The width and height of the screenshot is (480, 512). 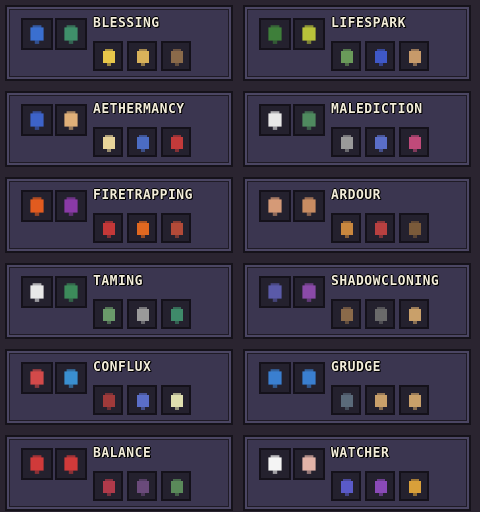 I want to click on skill-panel-watcher: WATCHER, so click(x=357, y=473).